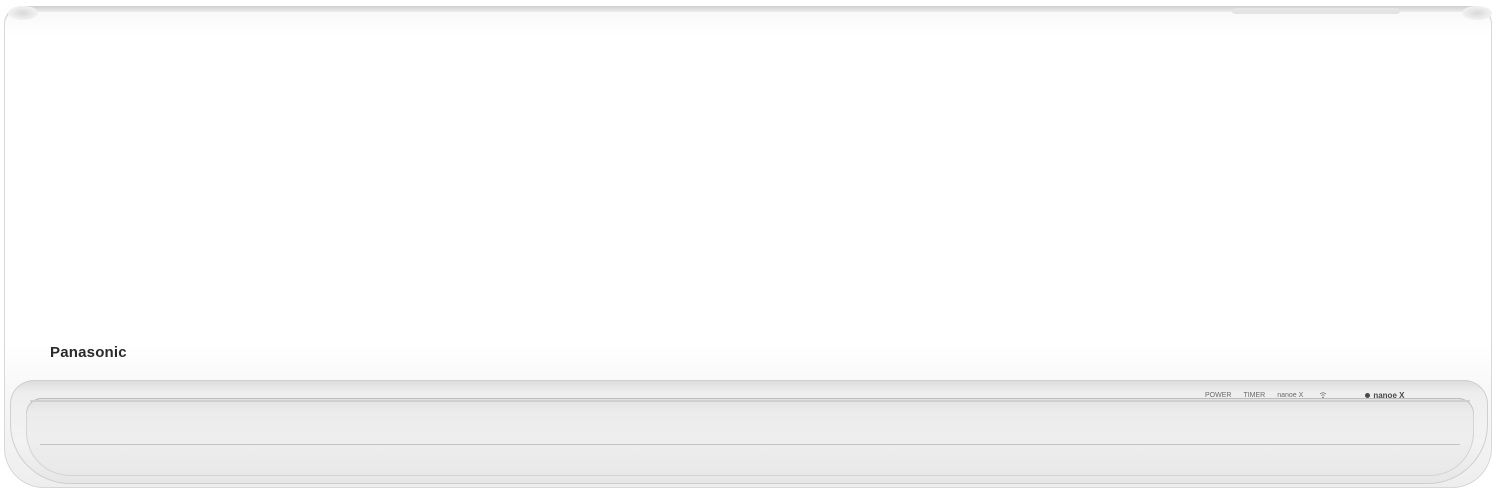 The height and width of the screenshot is (493, 1500). Describe the element at coordinates (750, 444) in the screenshot. I see `louver-seam` at that location.